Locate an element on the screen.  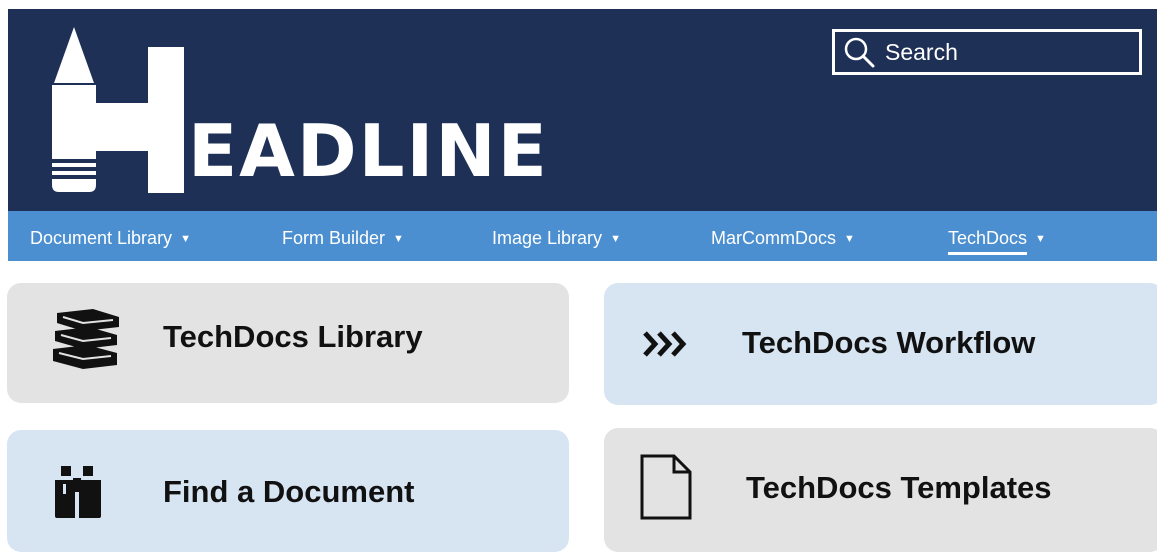
tile-label: TechDocs Workflow is located at coordinates (889, 342).